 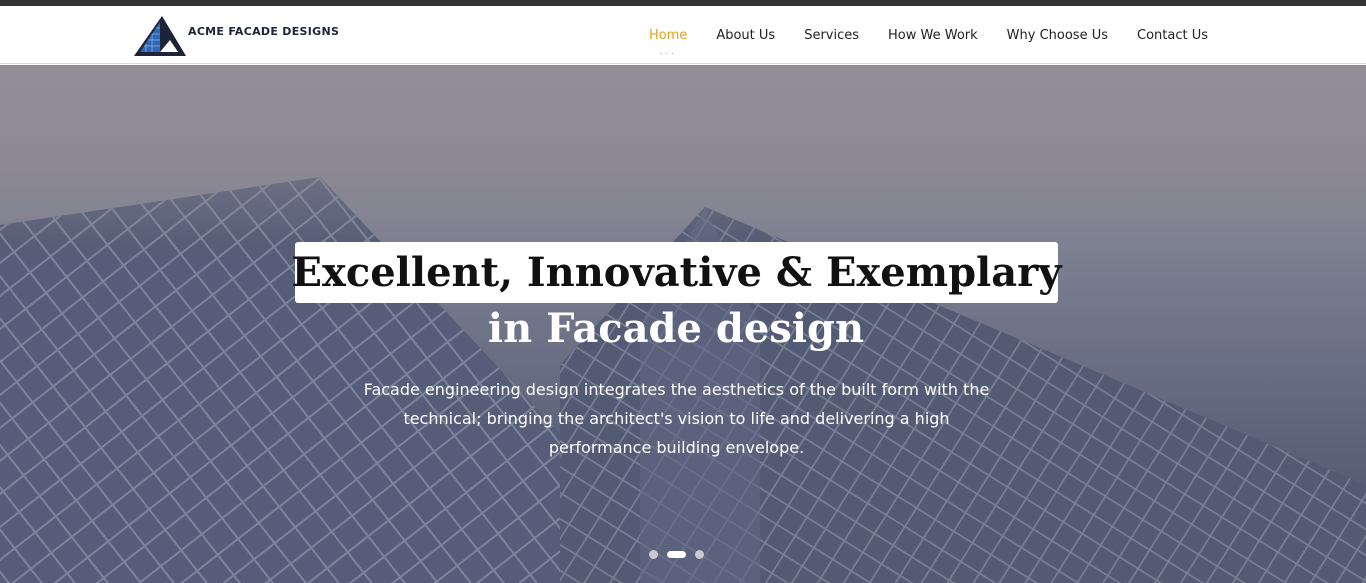 I want to click on hero-title-box: Excellent, Innovative & Exemplary, so click(x=676, y=272).